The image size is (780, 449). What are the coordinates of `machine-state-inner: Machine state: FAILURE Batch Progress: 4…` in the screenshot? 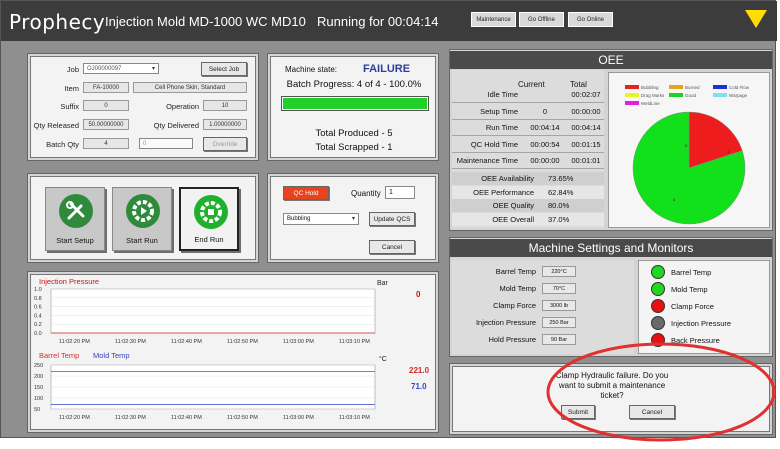 It's located at (353, 107).